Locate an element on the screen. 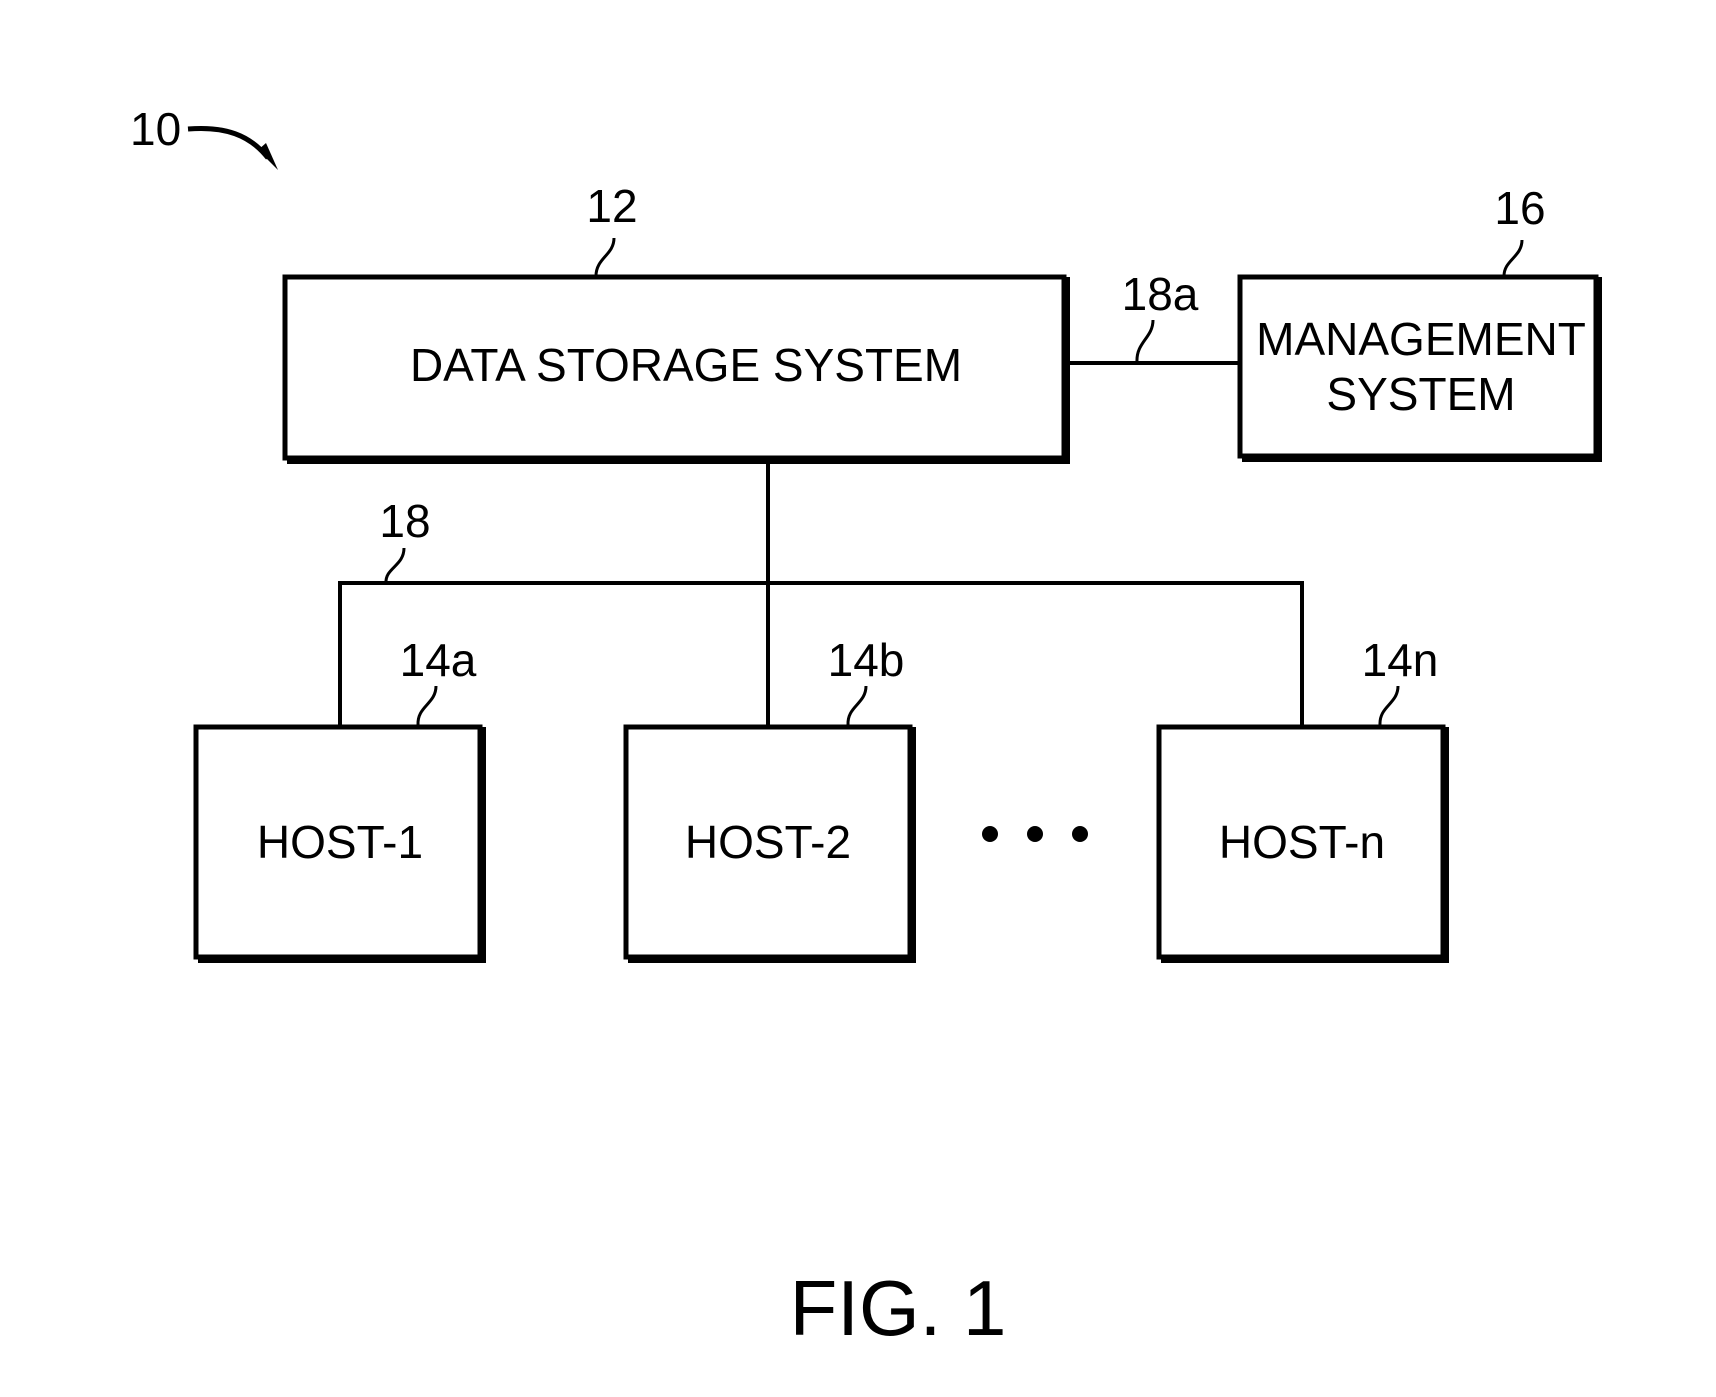 This screenshot has height=1397, width=1716. management-link-ref: 18a is located at coordinates (1160, 294).